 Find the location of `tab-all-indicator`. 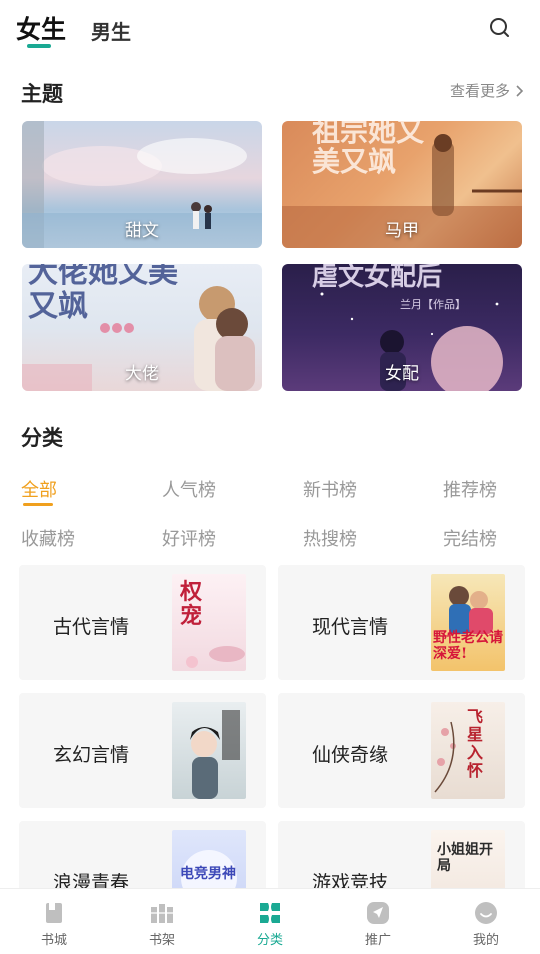

tab-all-indicator is located at coordinates (38, 504).